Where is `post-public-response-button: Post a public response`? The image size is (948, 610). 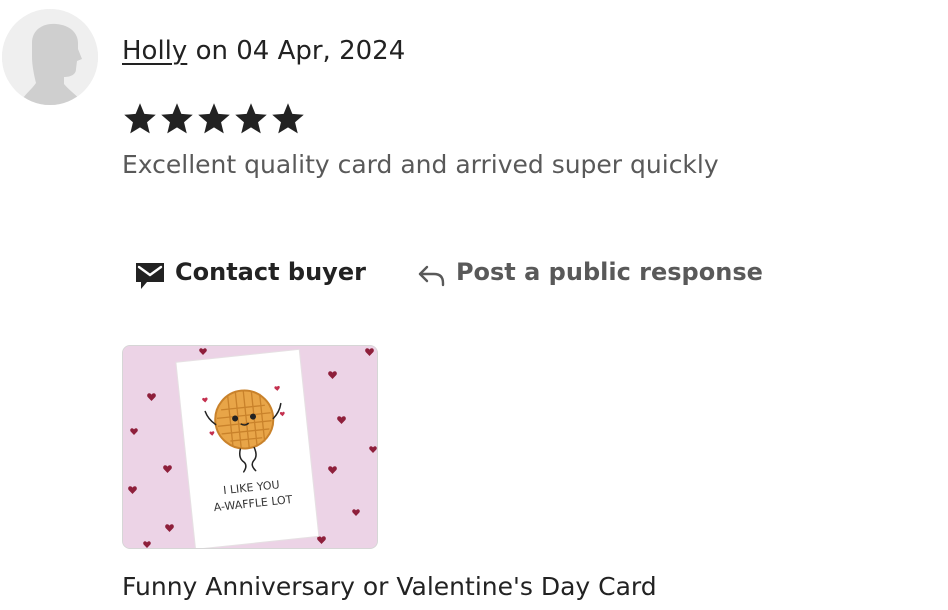 post-public-response-button: Post a public response is located at coordinates (589, 272).